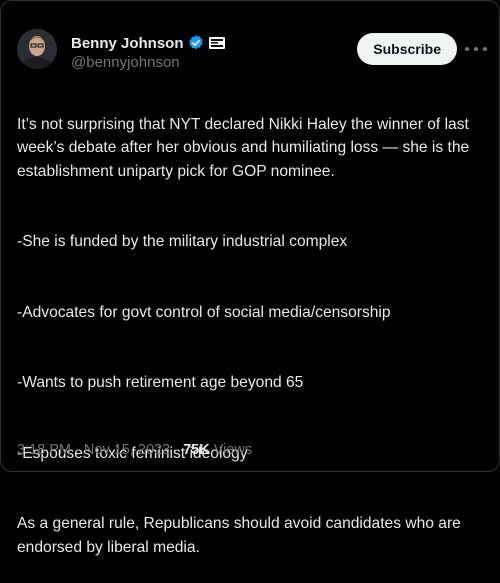  What do you see at coordinates (44, 450) in the screenshot?
I see `tweet-time: 3:18 PM` at bounding box center [44, 450].